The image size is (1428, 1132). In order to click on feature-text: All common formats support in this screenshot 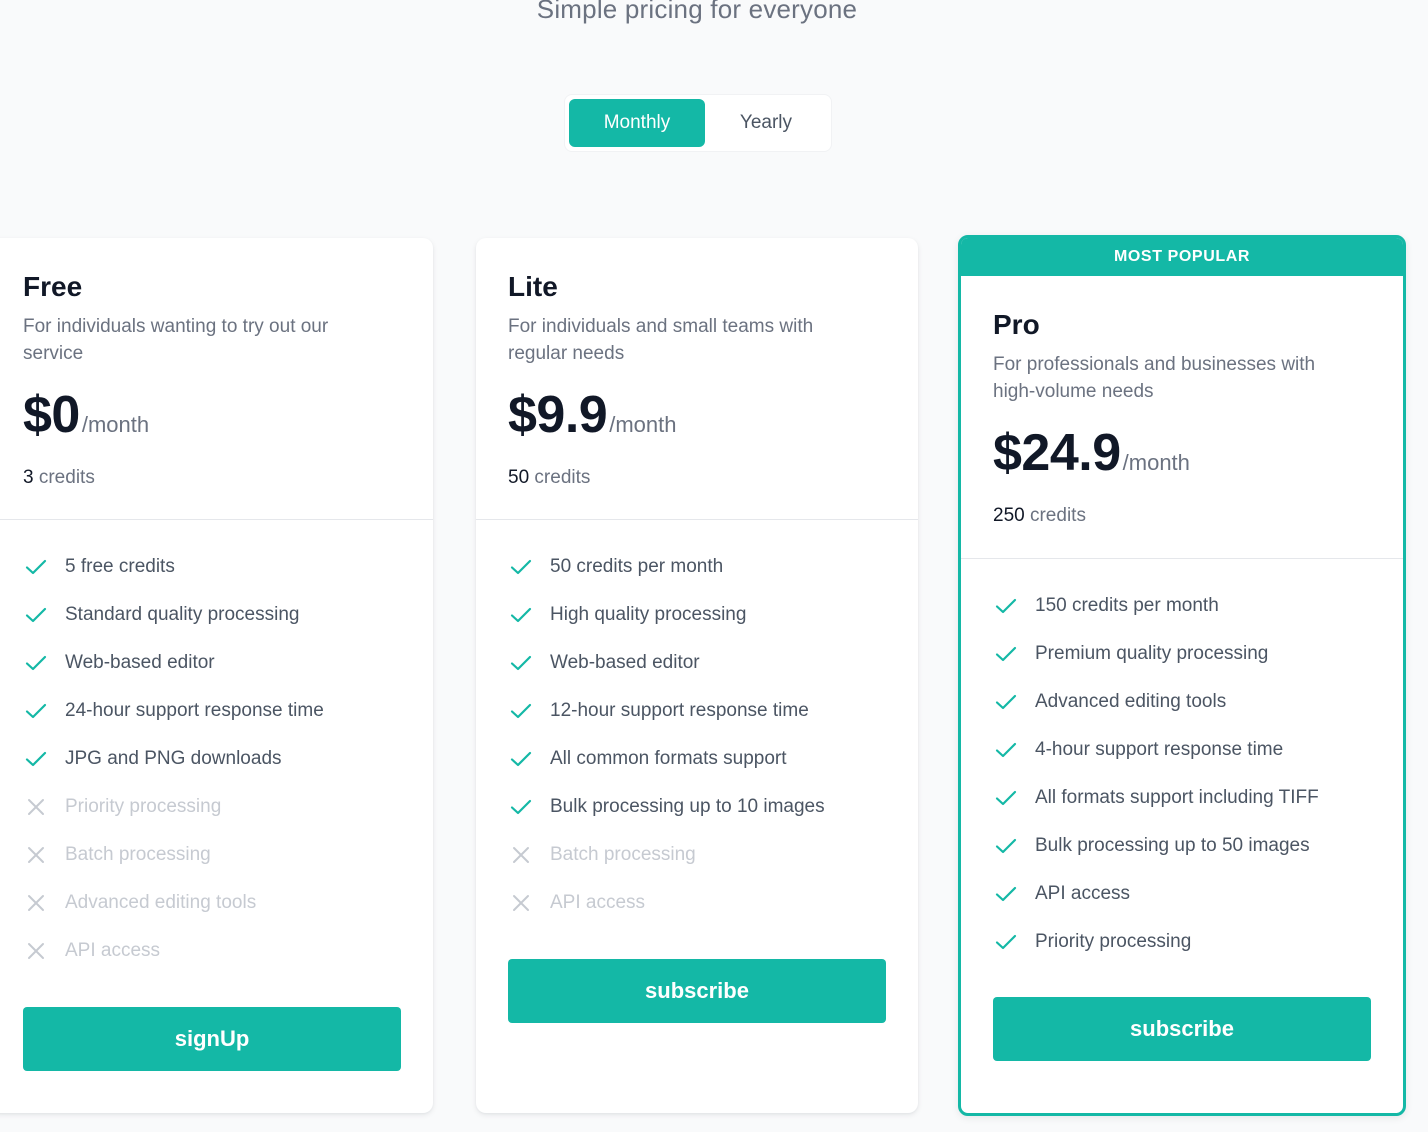, I will do `click(668, 758)`.